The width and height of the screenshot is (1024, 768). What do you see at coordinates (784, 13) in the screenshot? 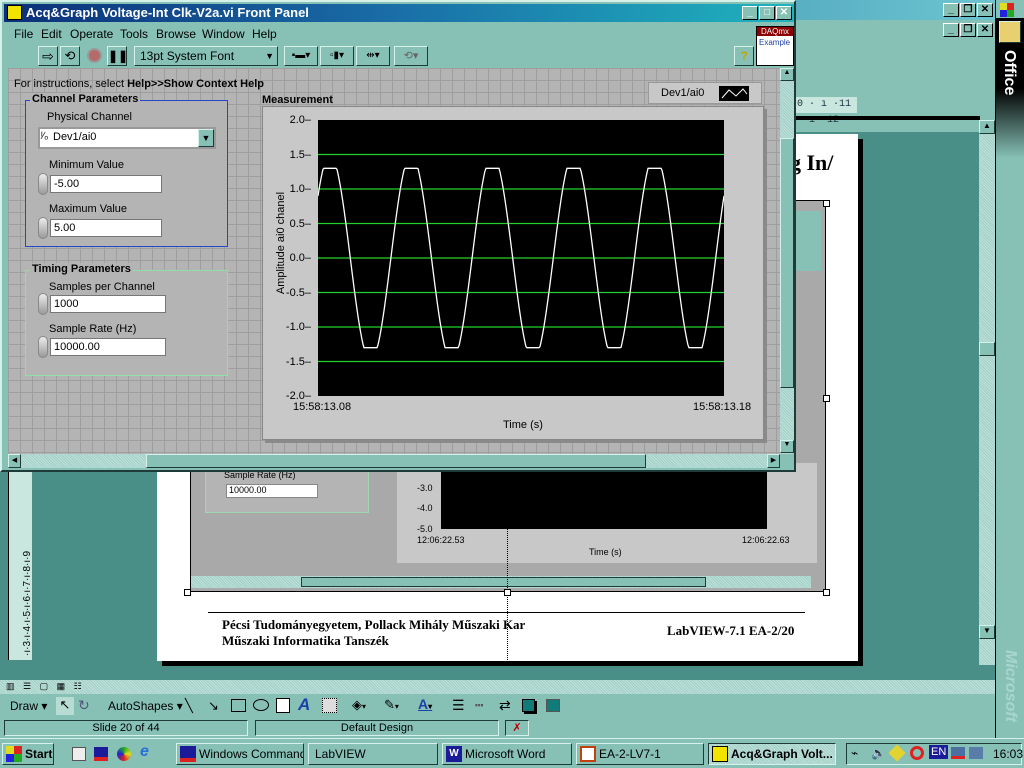
I see `lv-close-button: ✕` at bounding box center [784, 13].